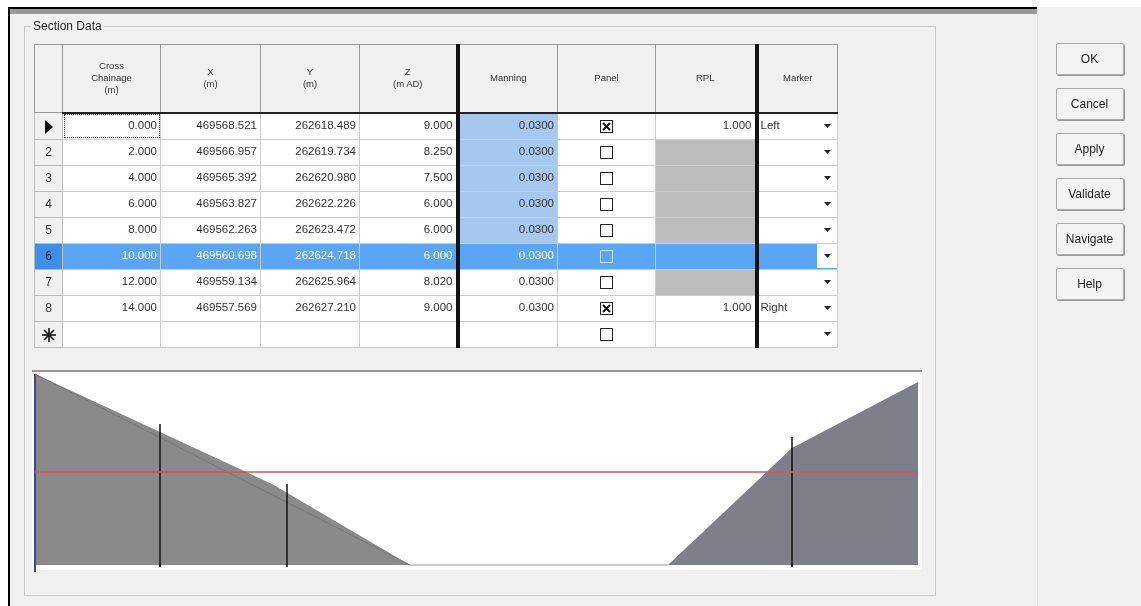 This screenshot has width=1141, height=606. What do you see at coordinates (408, 178) in the screenshot?
I see `table-cell: 7.500` at bounding box center [408, 178].